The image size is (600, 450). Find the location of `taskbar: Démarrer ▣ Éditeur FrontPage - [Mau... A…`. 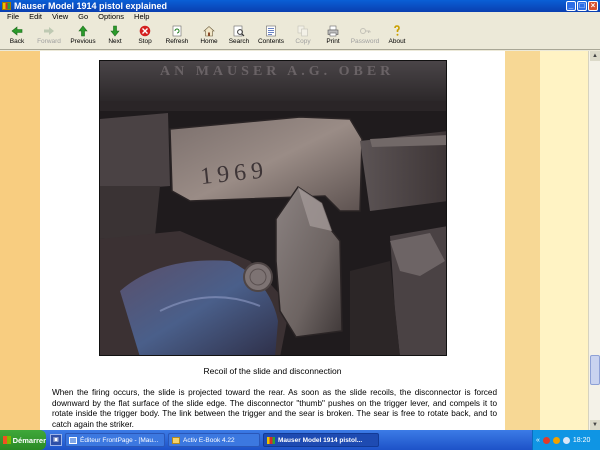

taskbar: Démarrer ▣ Éditeur FrontPage - [Mau... A… is located at coordinates (300, 440).